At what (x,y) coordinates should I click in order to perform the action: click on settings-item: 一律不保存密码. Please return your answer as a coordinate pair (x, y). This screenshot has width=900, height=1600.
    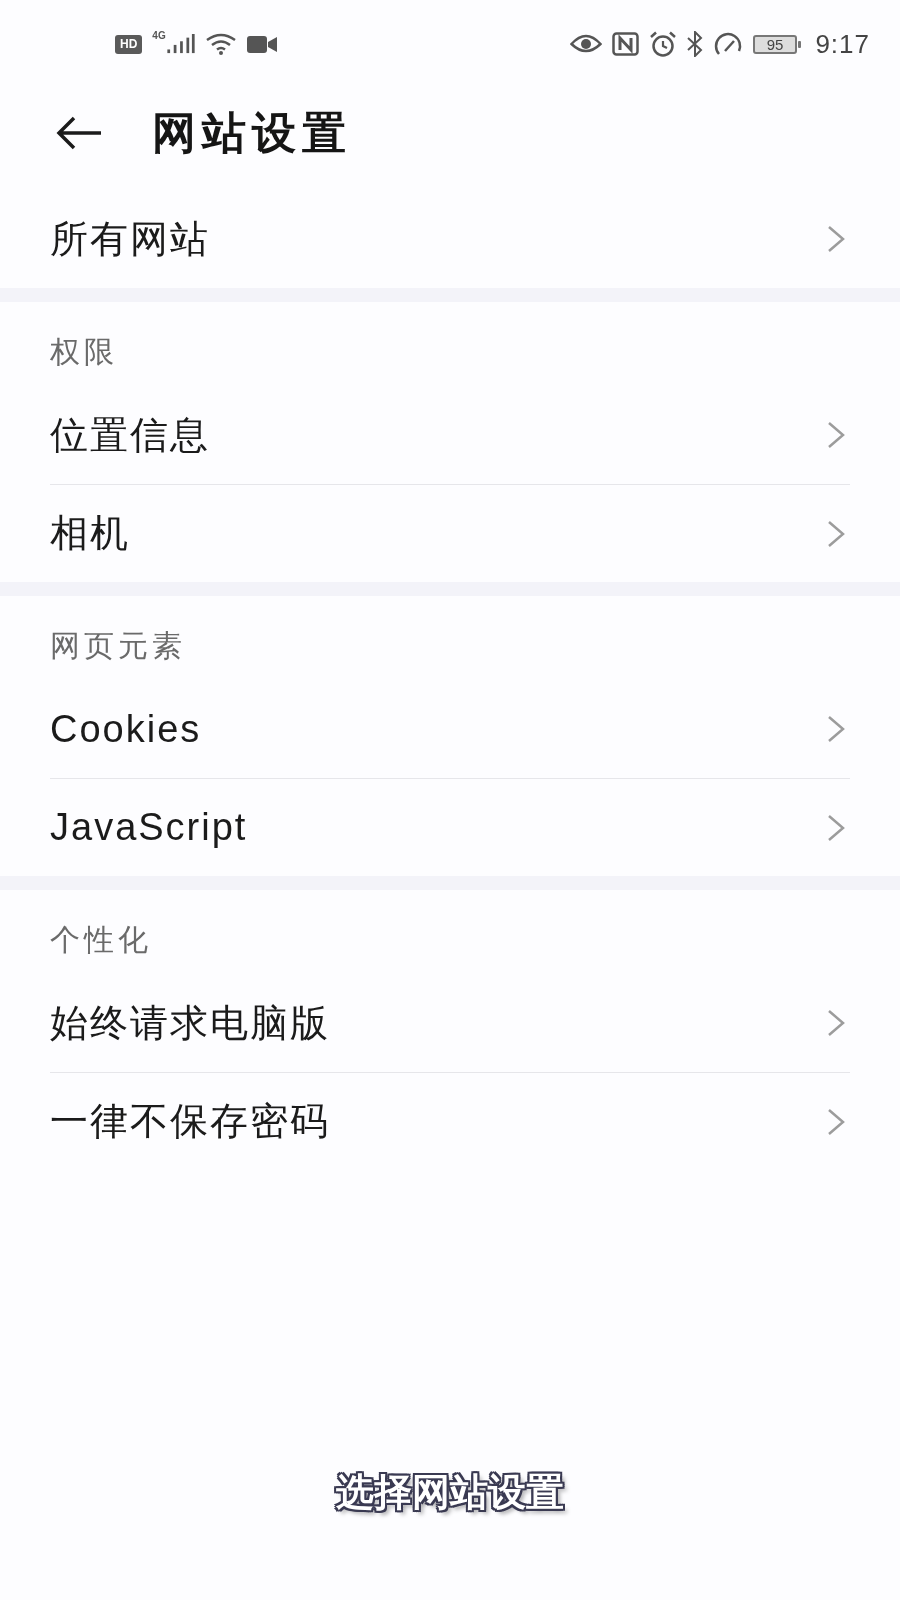
    Looking at the image, I should click on (450, 1121).